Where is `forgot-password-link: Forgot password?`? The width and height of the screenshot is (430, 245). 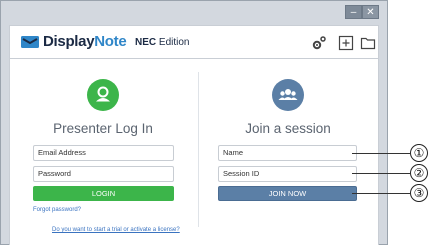 forgot-password-link: Forgot password? is located at coordinates (57, 210).